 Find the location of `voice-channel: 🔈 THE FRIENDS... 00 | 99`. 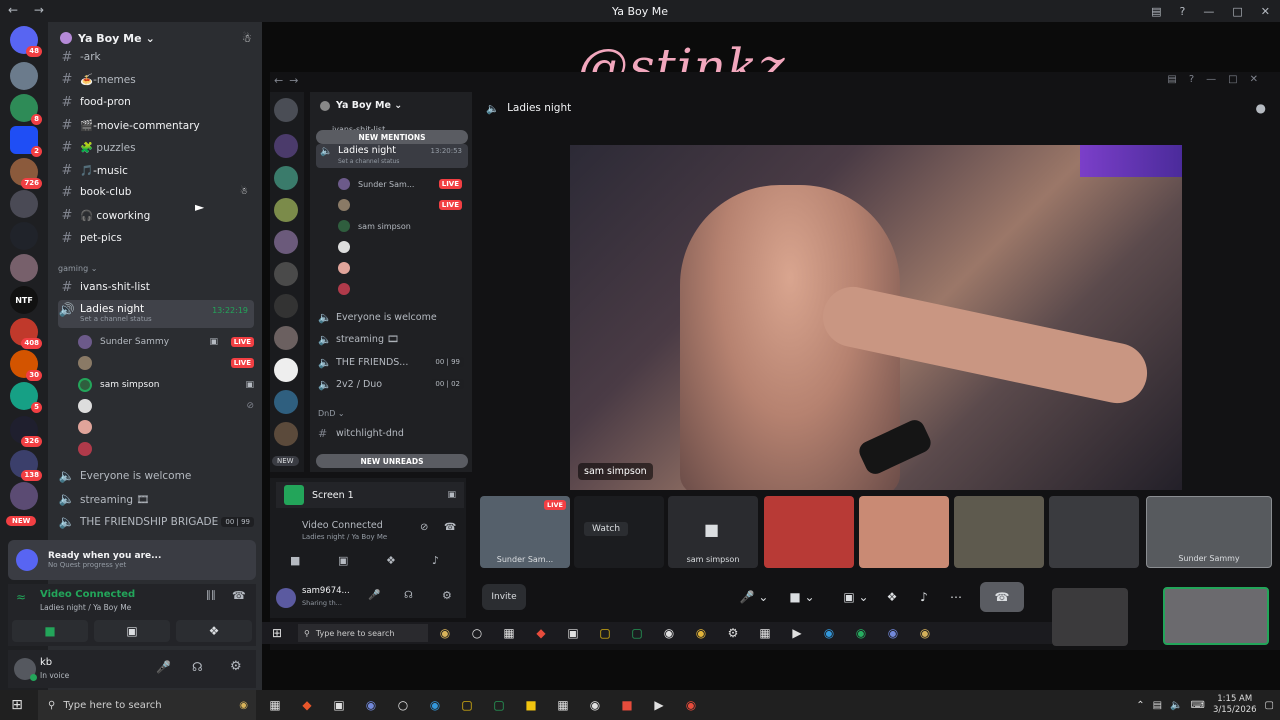

voice-channel: 🔈 THE FRIENDS... 00 | 99 is located at coordinates (391, 362).